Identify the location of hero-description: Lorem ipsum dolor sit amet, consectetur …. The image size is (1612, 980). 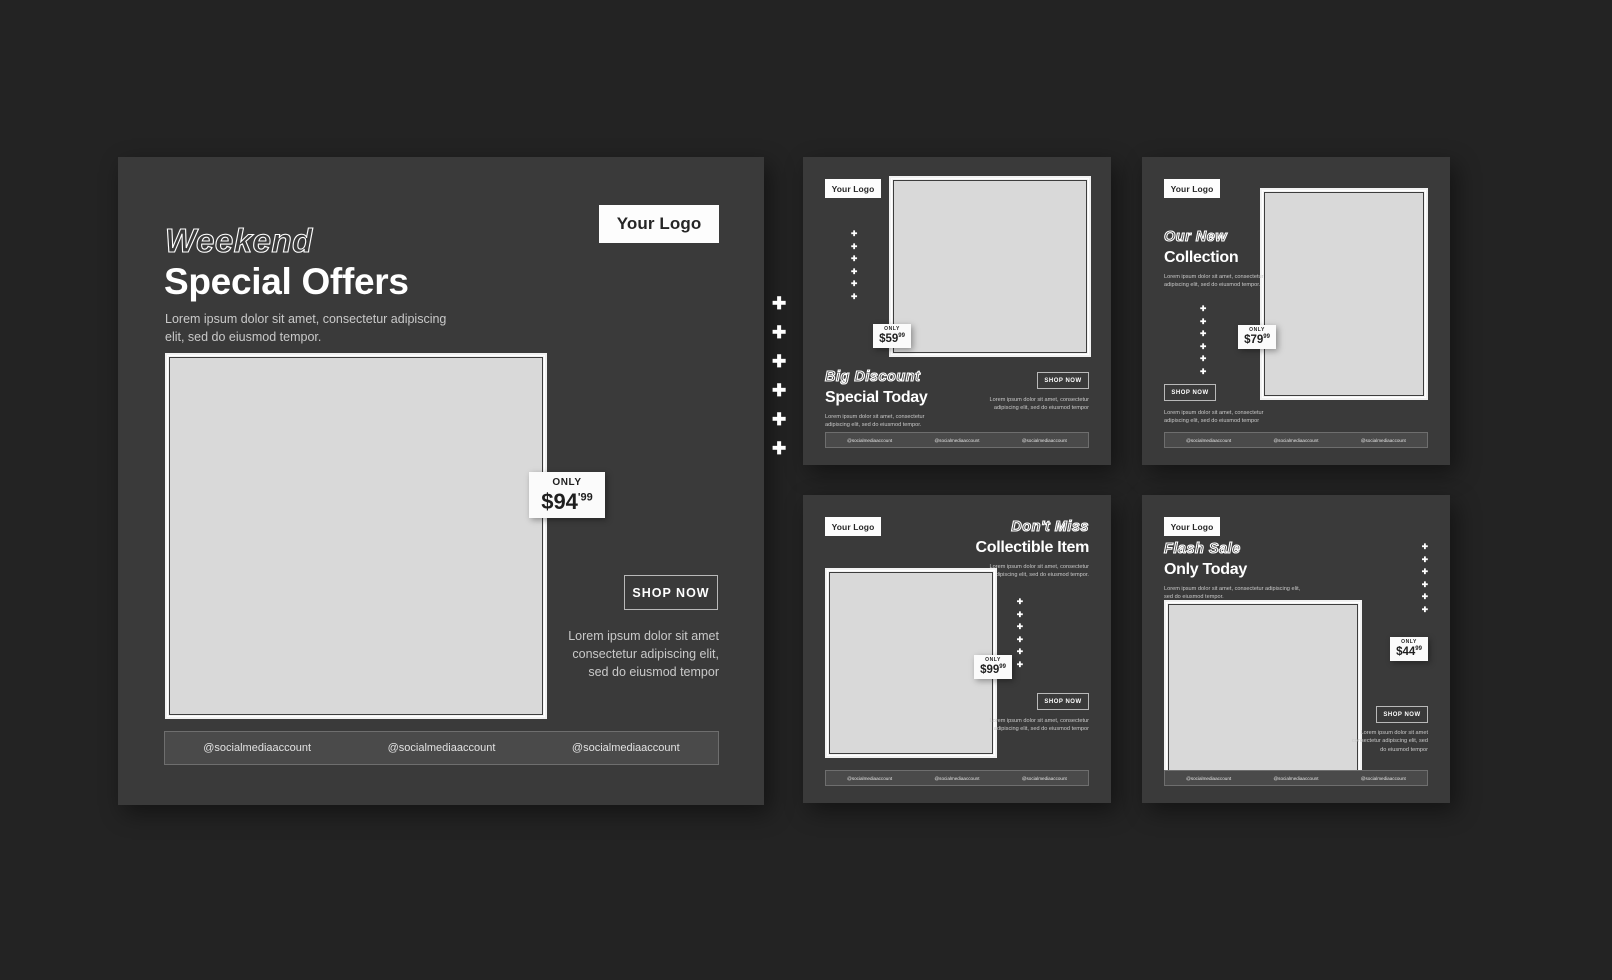
(306, 328).